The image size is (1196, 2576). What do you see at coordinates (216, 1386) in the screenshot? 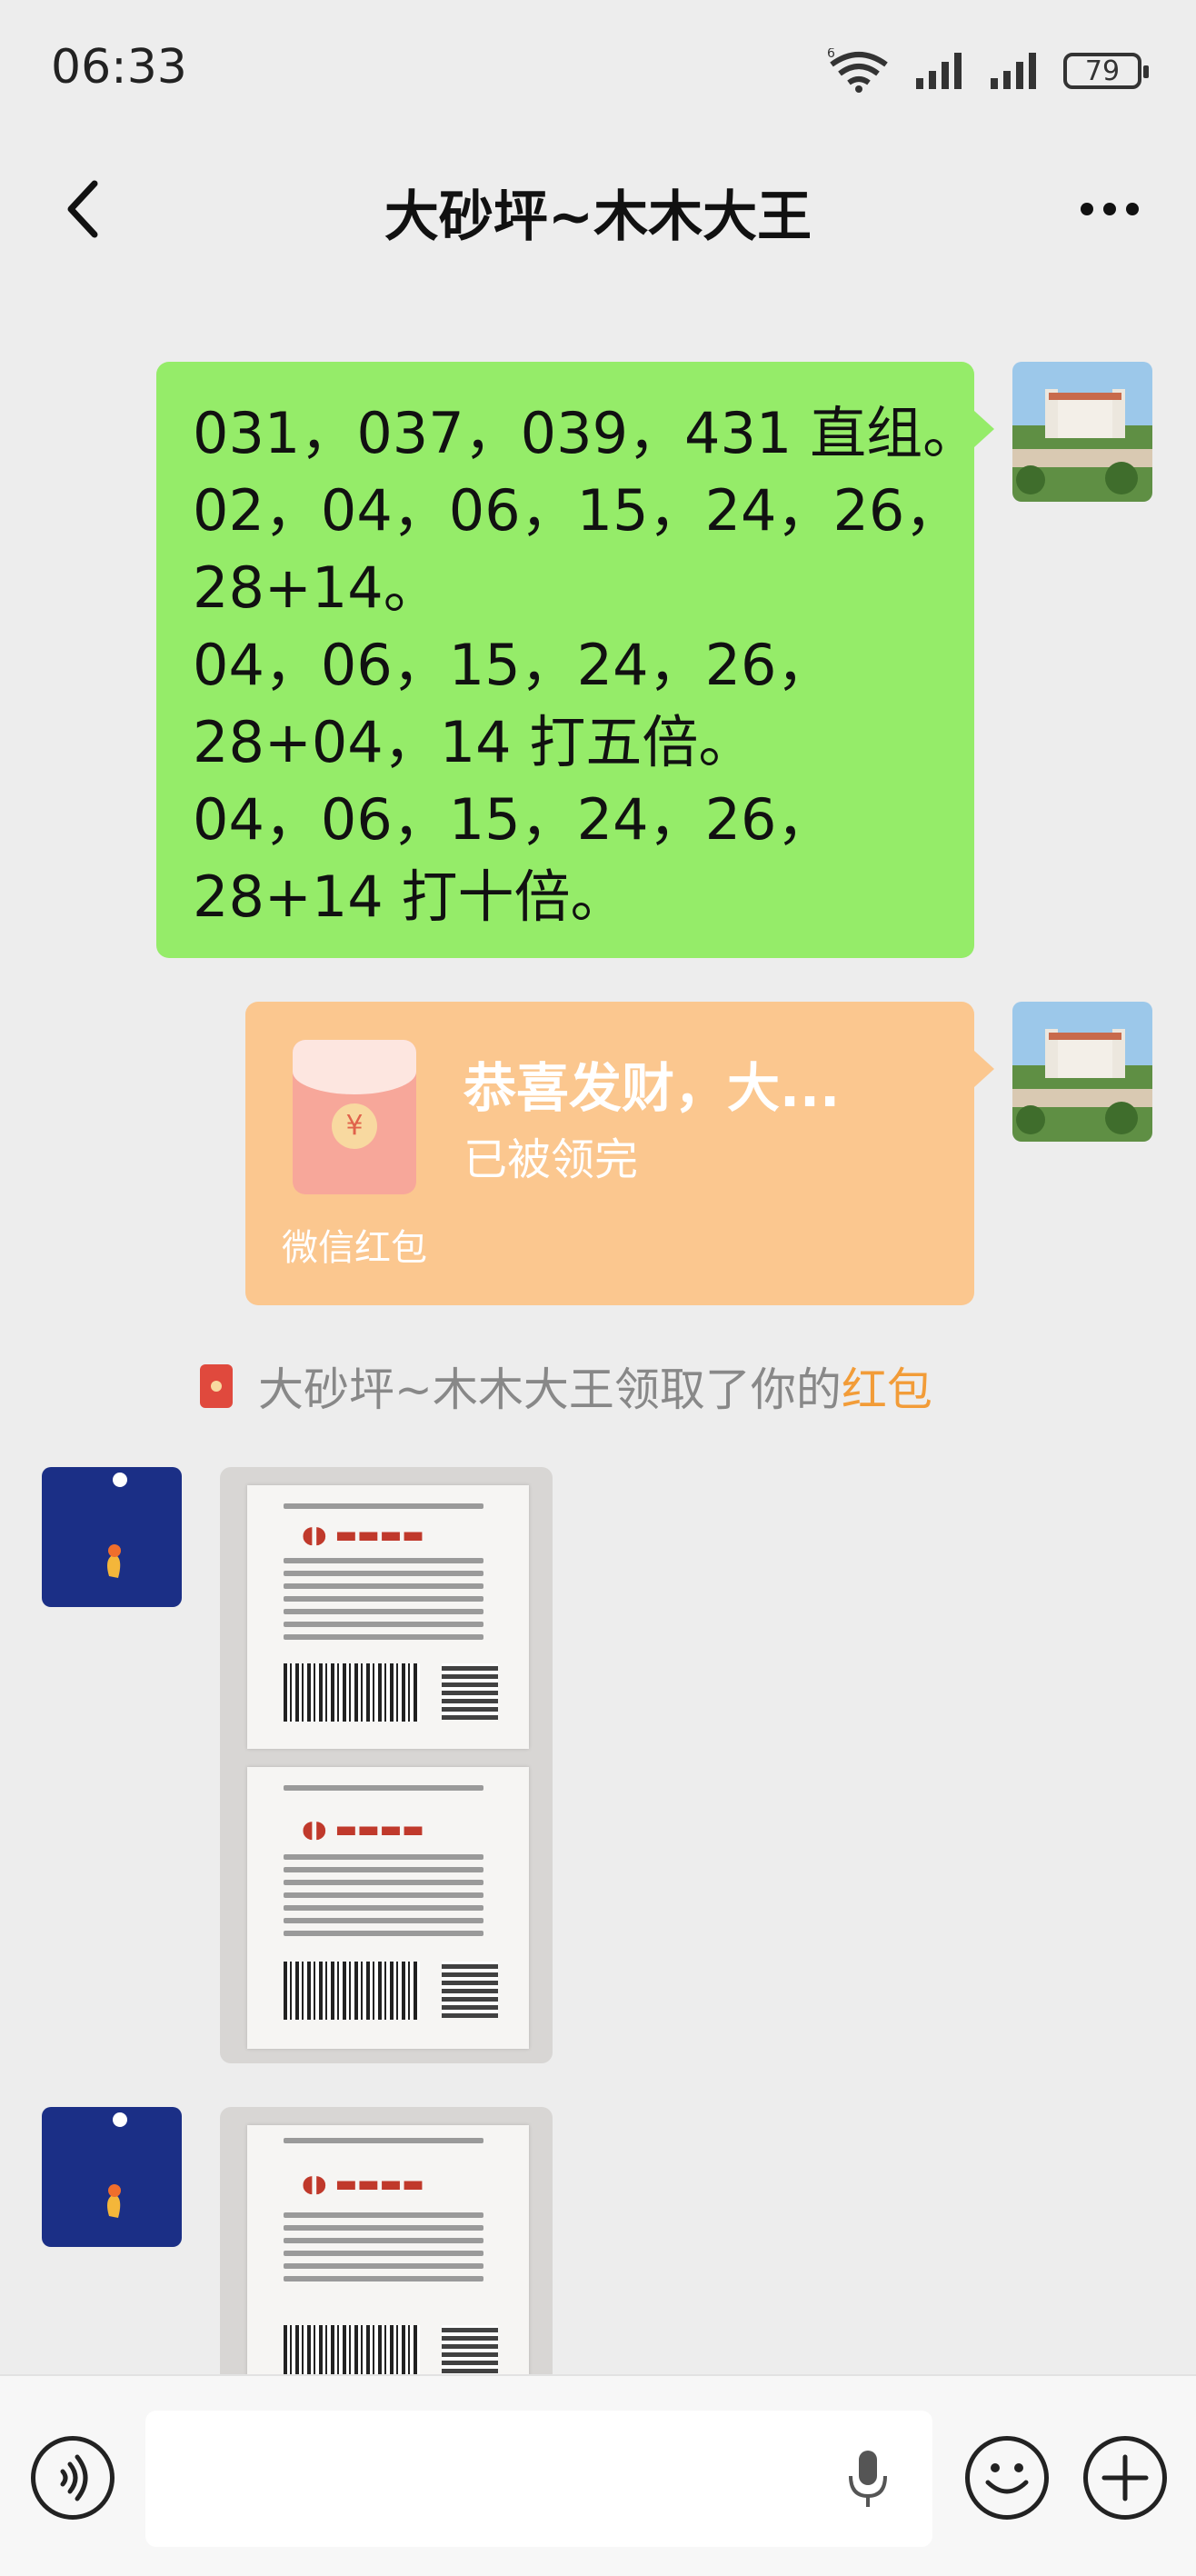
I see `red-packet-icon` at bounding box center [216, 1386].